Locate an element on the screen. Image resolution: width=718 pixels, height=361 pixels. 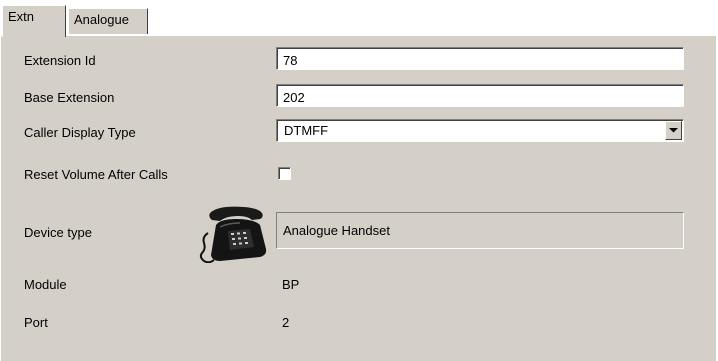
reset-volume-label: Reset Volume After Calls is located at coordinates (96, 174).